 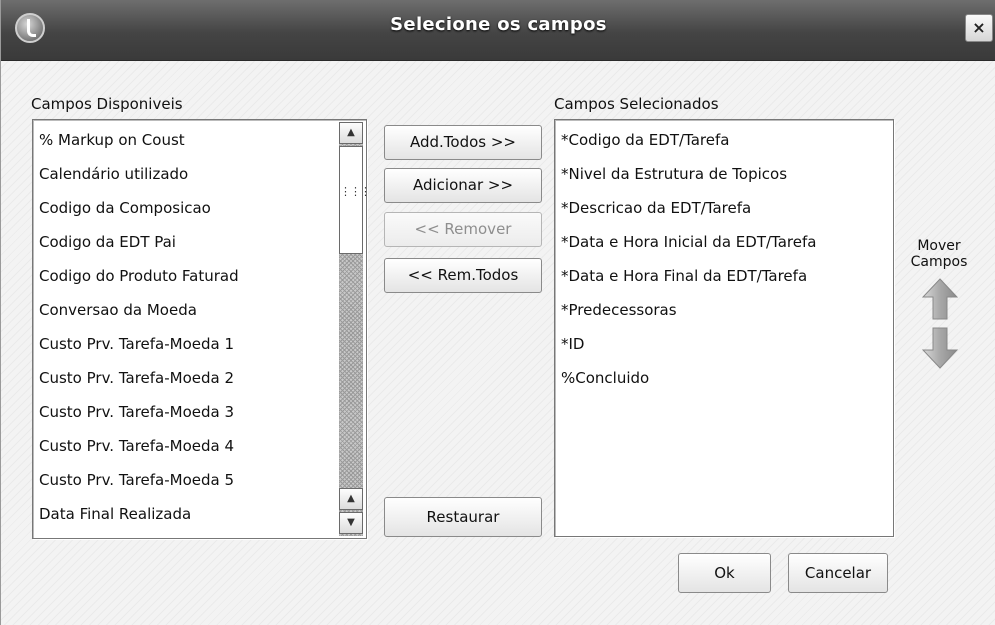 What do you see at coordinates (112, 140) in the screenshot?
I see `list-item: % Markup on Coust` at bounding box center [112, 140].